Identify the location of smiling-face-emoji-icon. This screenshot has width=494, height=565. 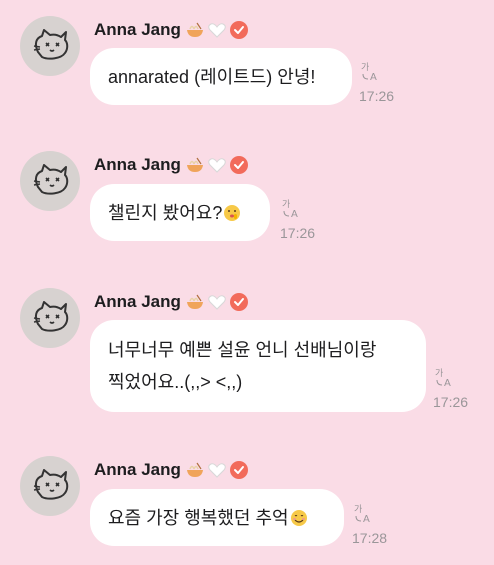
(299, 518).